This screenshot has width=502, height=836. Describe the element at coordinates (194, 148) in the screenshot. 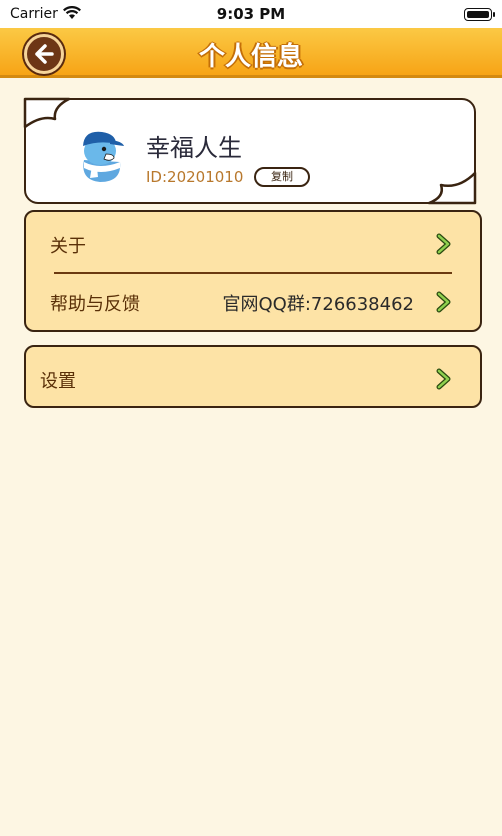

I see `user-name: 幸福人生` at that location.